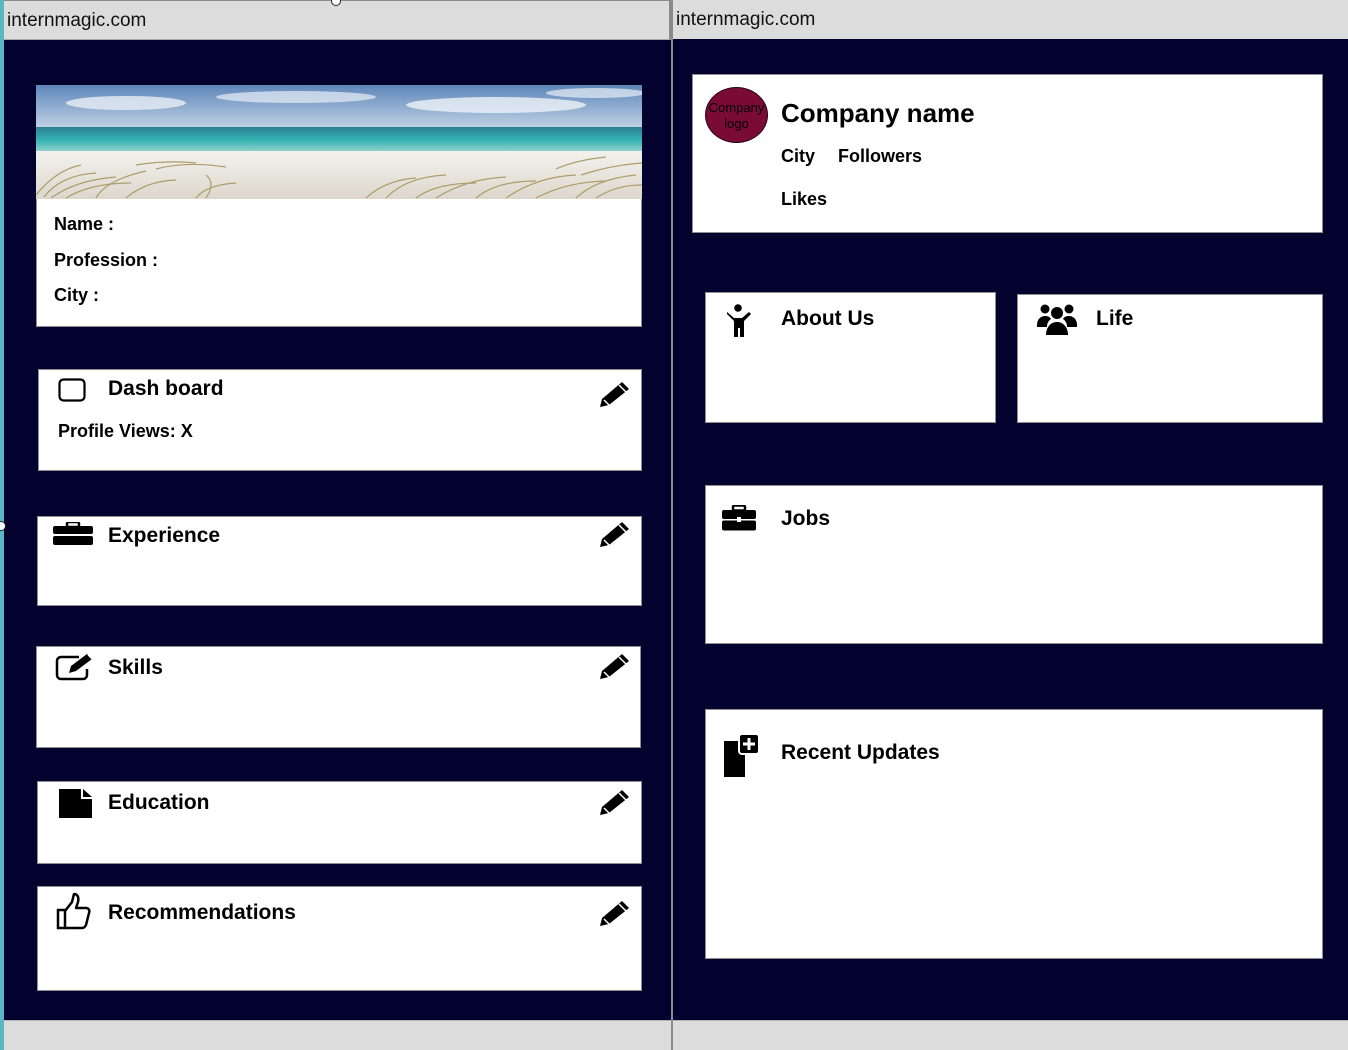  What do you see at coordinates (76, 295) in the screenshot?
I see `city-label: City :` at bounding box center [76, 295].